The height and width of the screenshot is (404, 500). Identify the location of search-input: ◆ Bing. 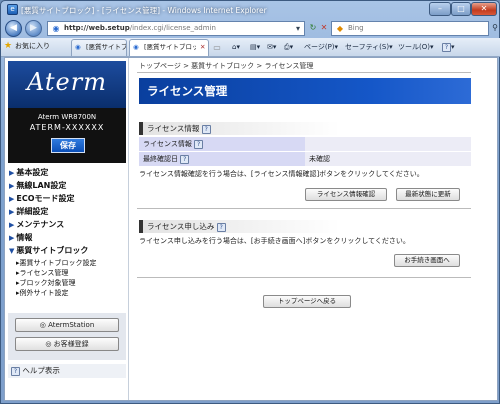
(410, 28).